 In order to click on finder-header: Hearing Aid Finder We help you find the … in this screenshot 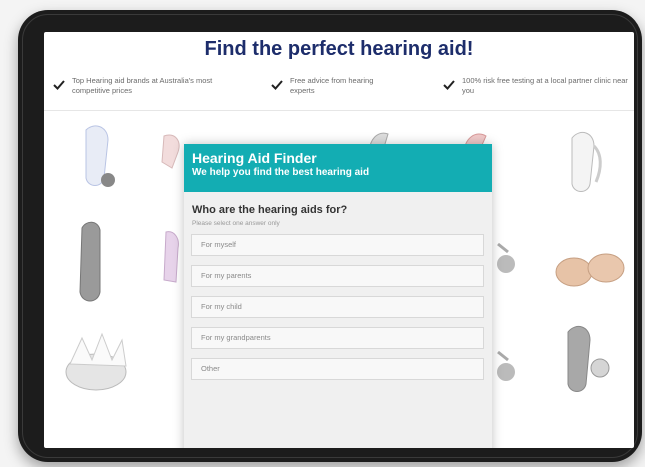, I will do `click(338, 168)`.